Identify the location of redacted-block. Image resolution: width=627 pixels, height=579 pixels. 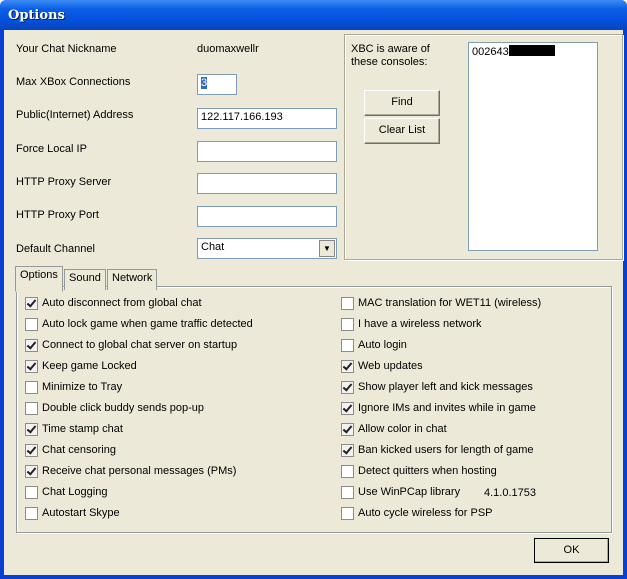
(531, 50).